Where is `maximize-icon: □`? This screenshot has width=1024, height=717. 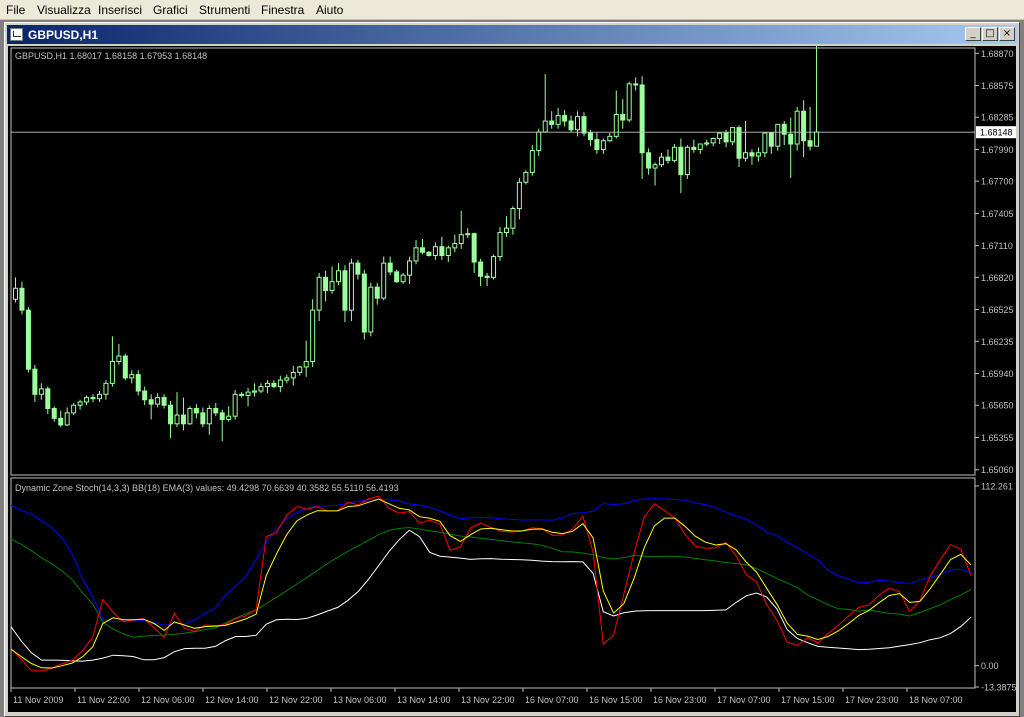 maximize-icon: □ is located at coordinates (990, 34).